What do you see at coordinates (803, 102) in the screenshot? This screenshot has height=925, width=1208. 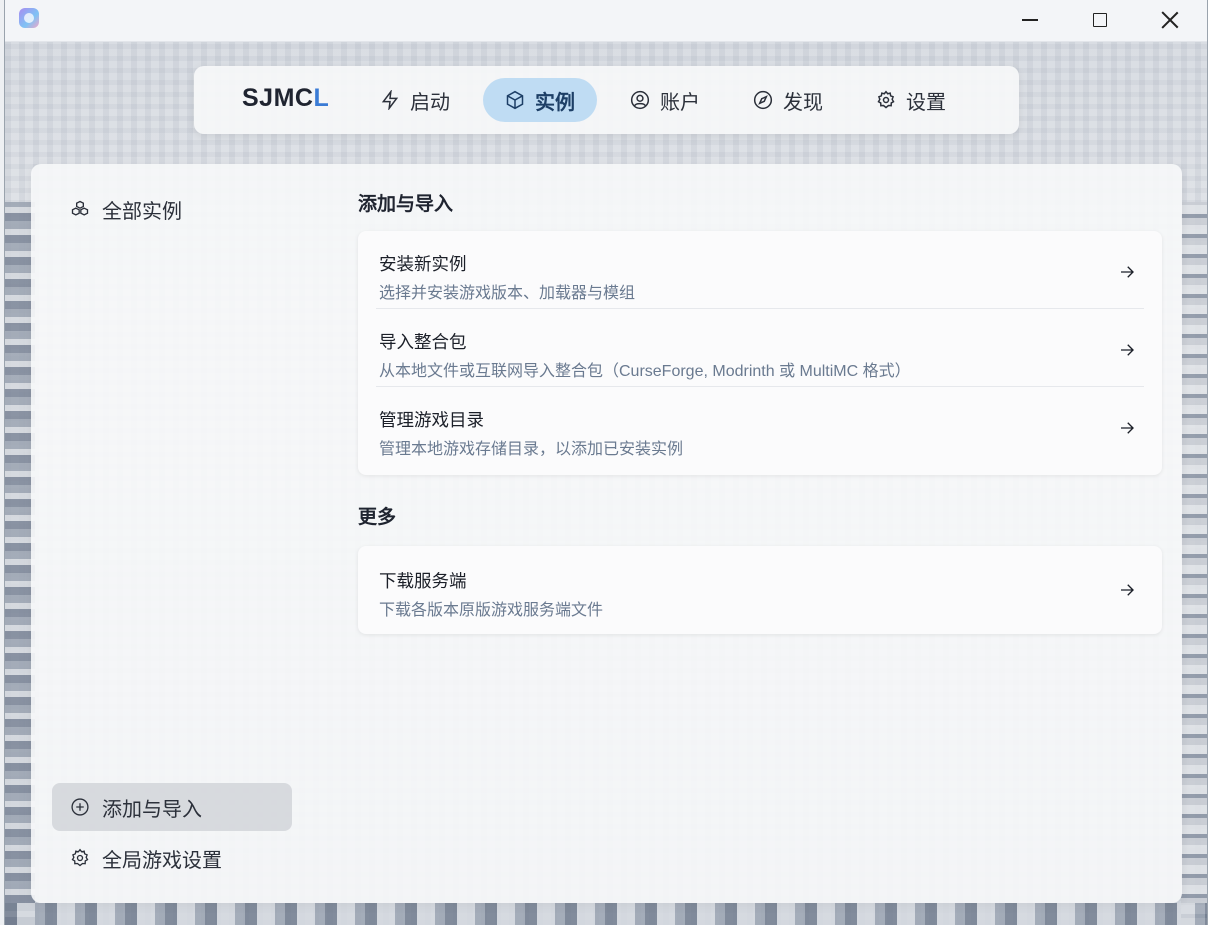 I see `nav-tab-label: 发现` at bounding box center [803, 102].